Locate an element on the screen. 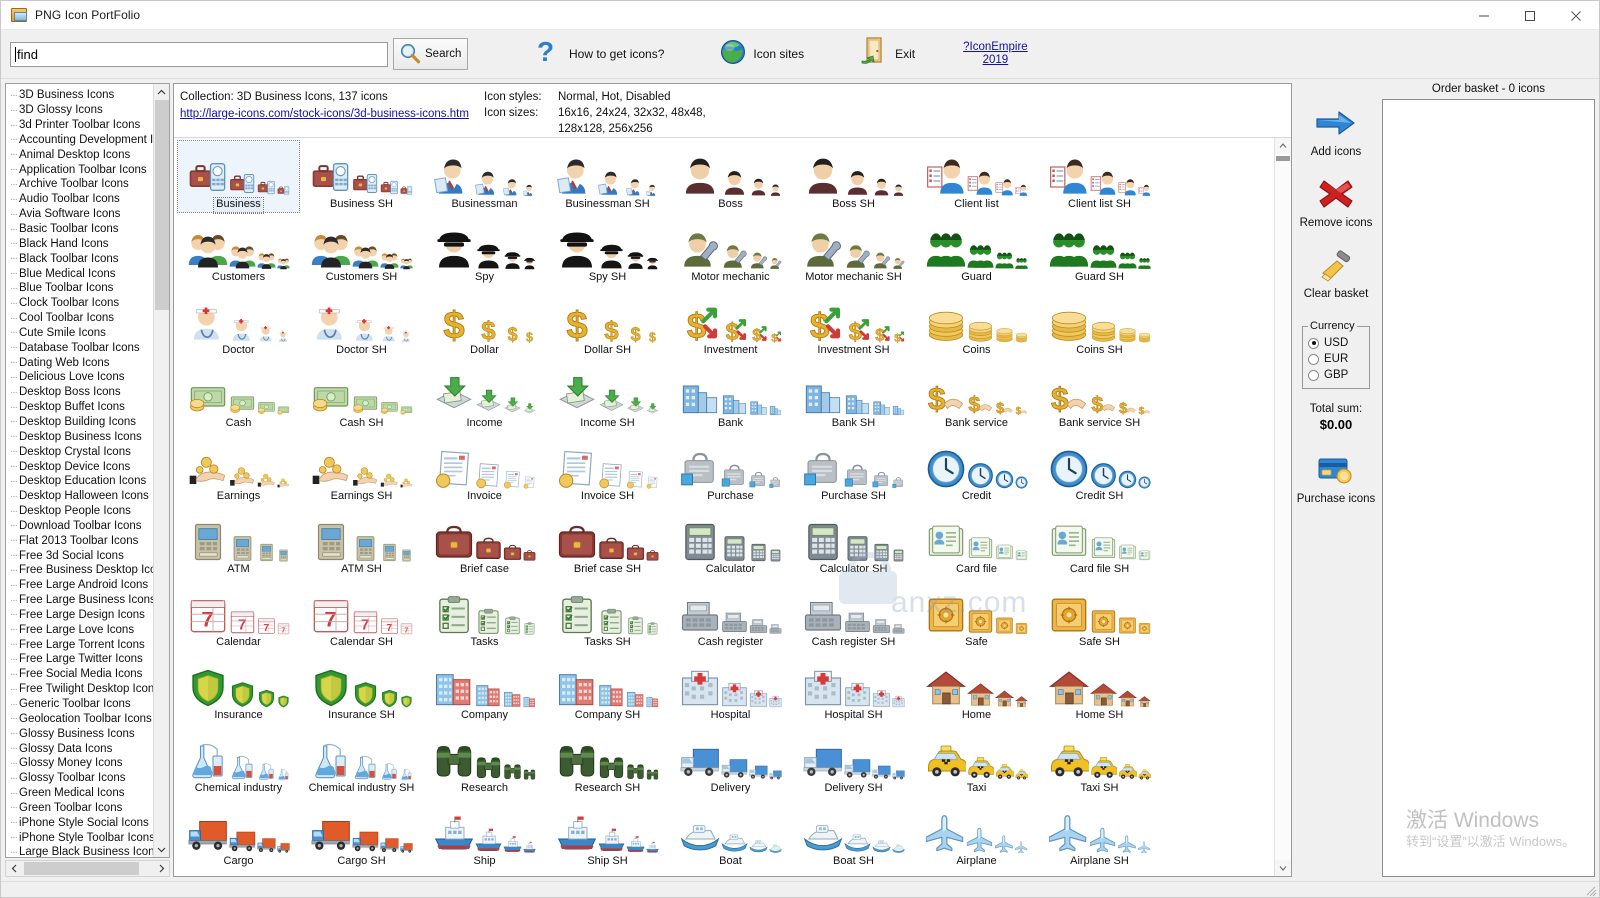  icon-grid-cell: Business SH is located at coordinates (361, 176).